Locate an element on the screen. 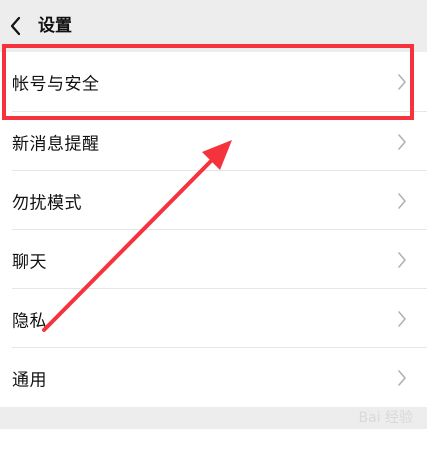 Image resolution: width=427 pixels, height=449 pixels. next-settings-section is located at coordinates (213, 439).